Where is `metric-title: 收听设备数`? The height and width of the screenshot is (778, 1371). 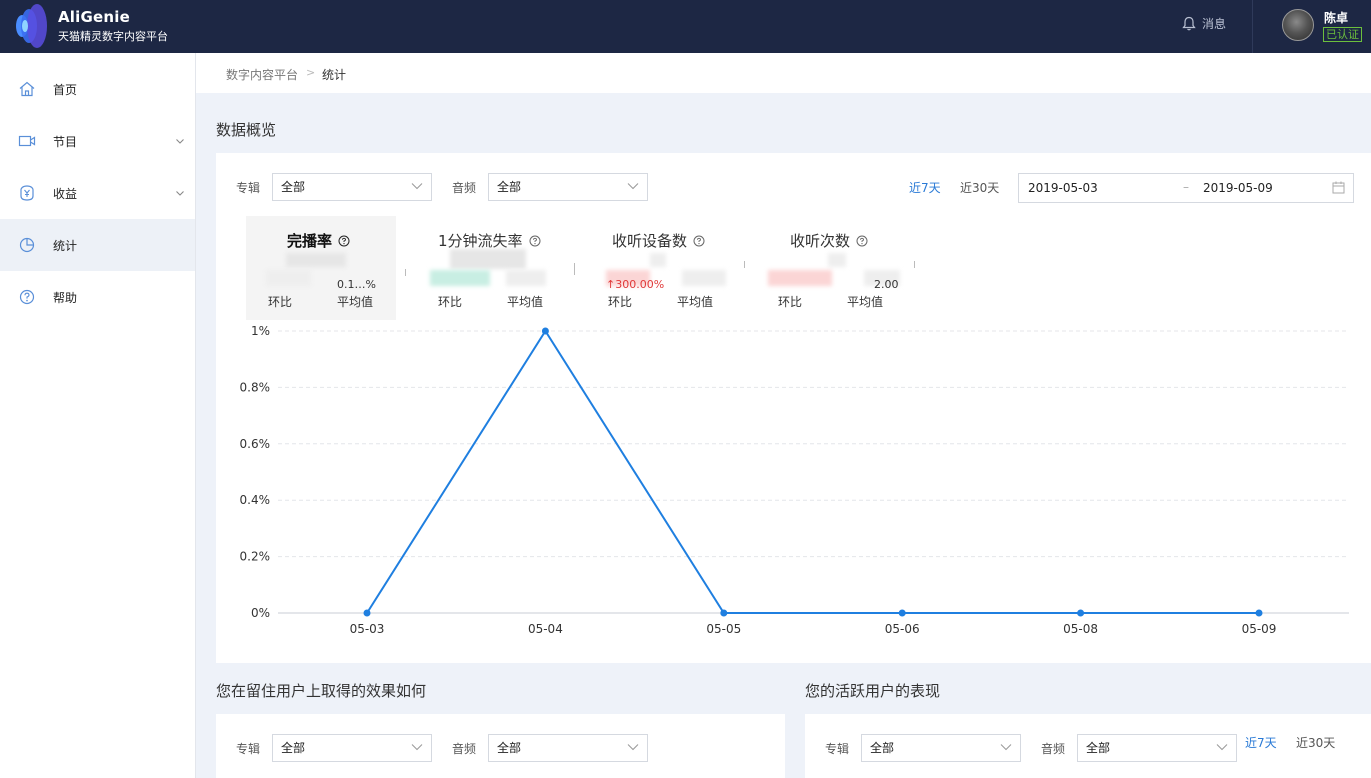 metric-title: 收听设备数 is located at coordinates (658, 240).